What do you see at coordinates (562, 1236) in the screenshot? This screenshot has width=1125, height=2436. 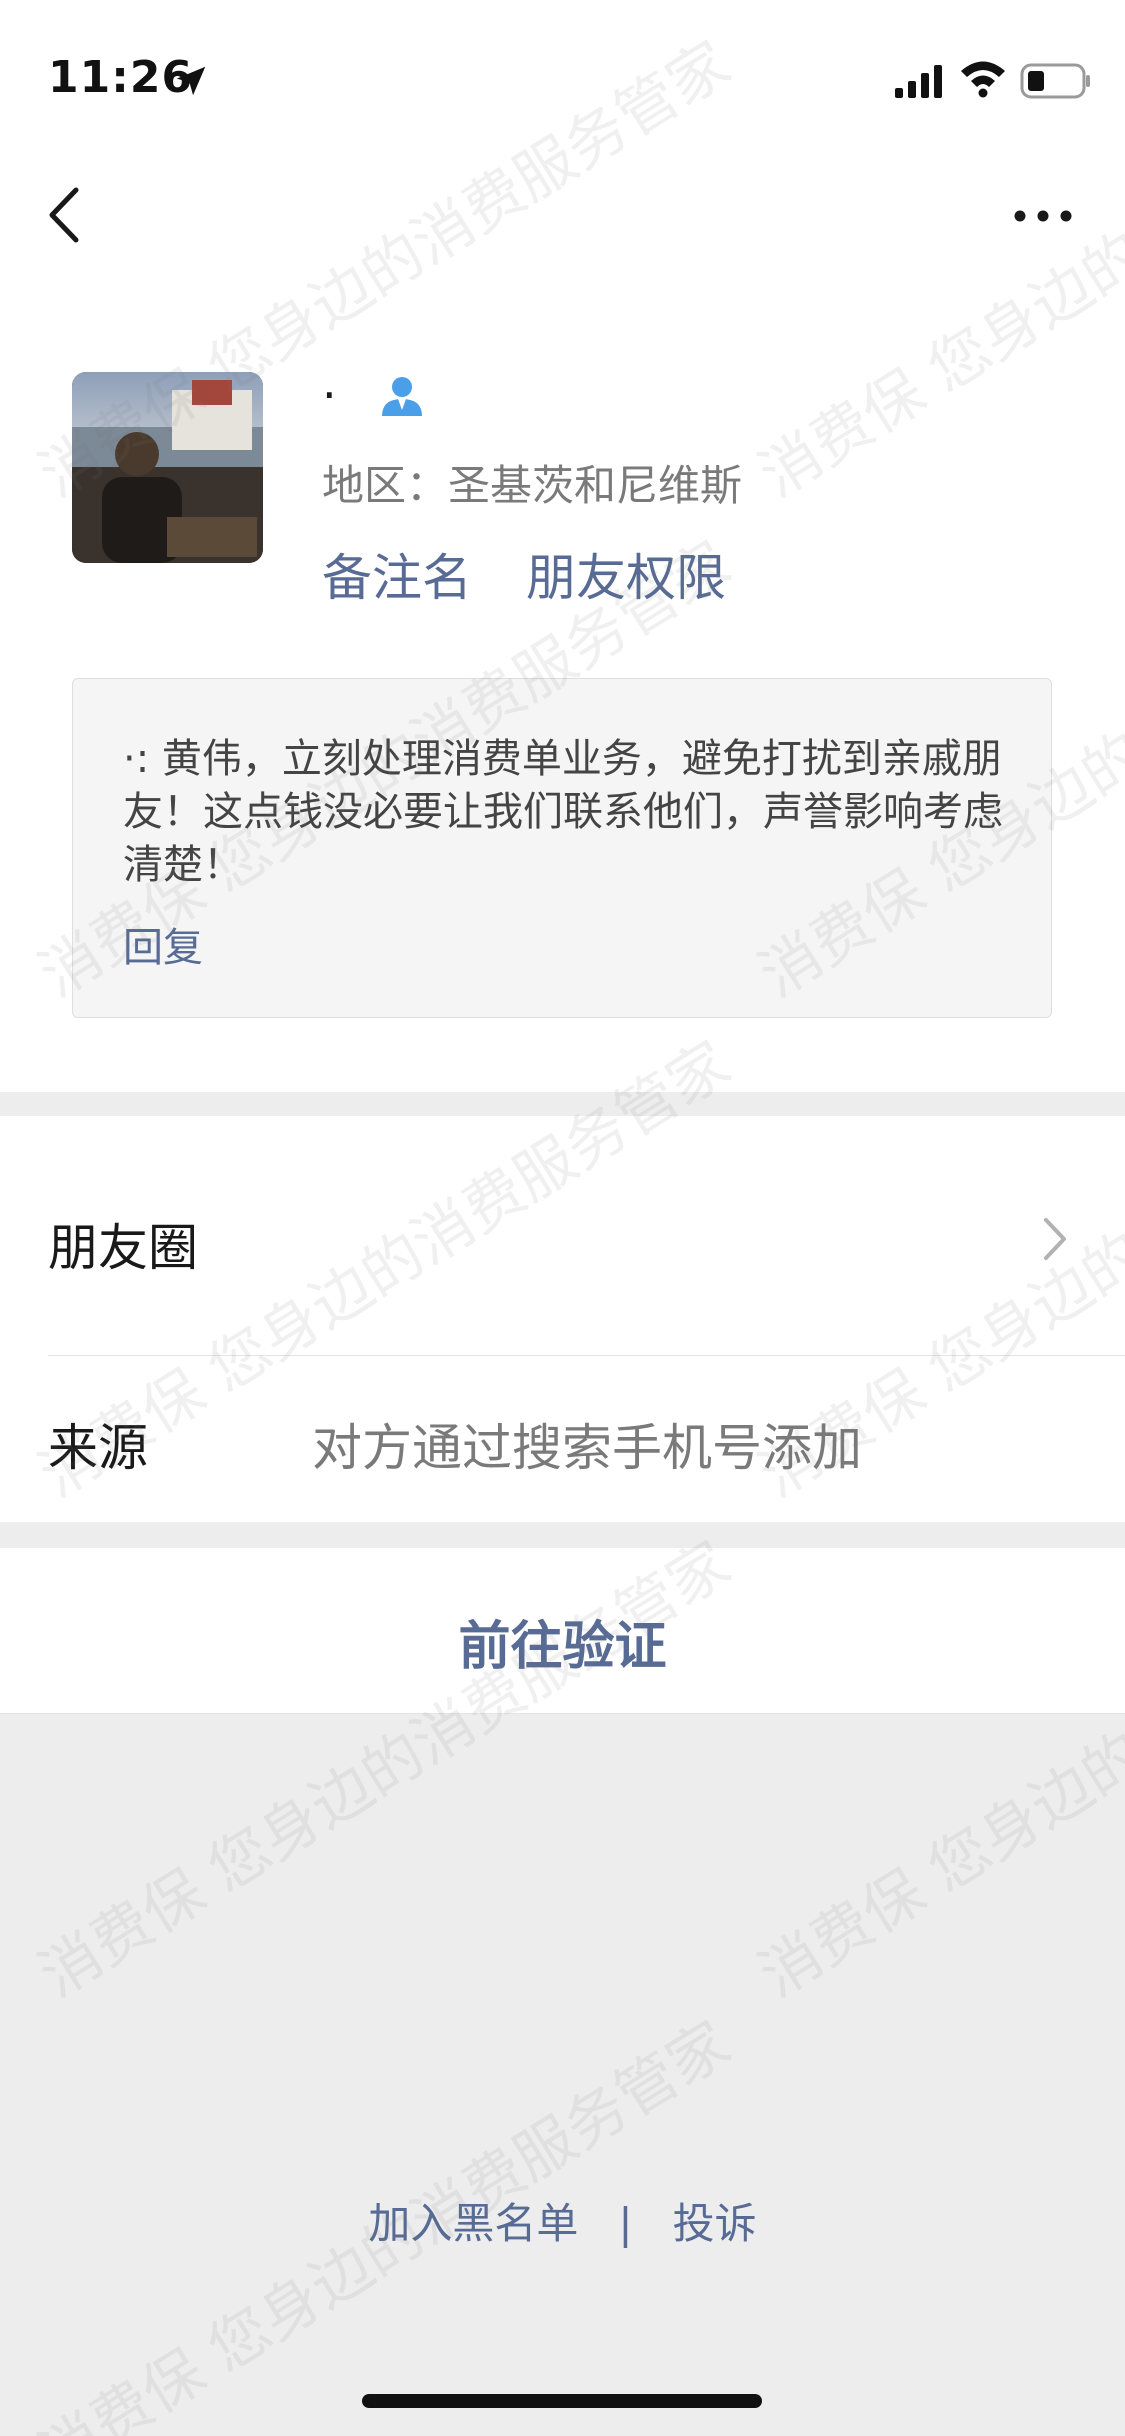 I see `moments-row: 朋友圈` at bounding box center [562, 1236].